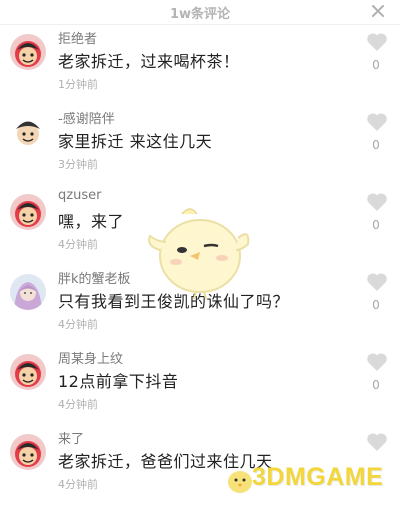 The image size is (400, 512). I want to click on comment-username: 拒绝者, so click(77, 37).